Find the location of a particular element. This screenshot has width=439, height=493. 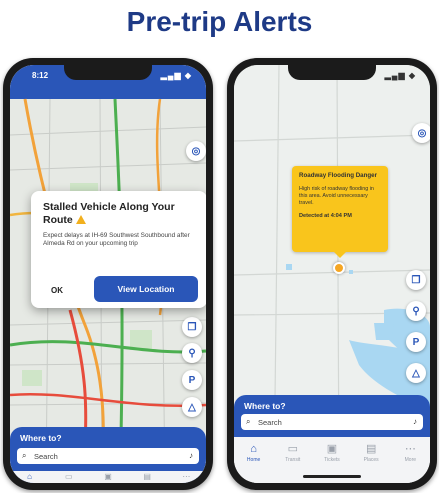

alert-timestamp: Detected at 4:04 PM is located at coordinates (325, 216).